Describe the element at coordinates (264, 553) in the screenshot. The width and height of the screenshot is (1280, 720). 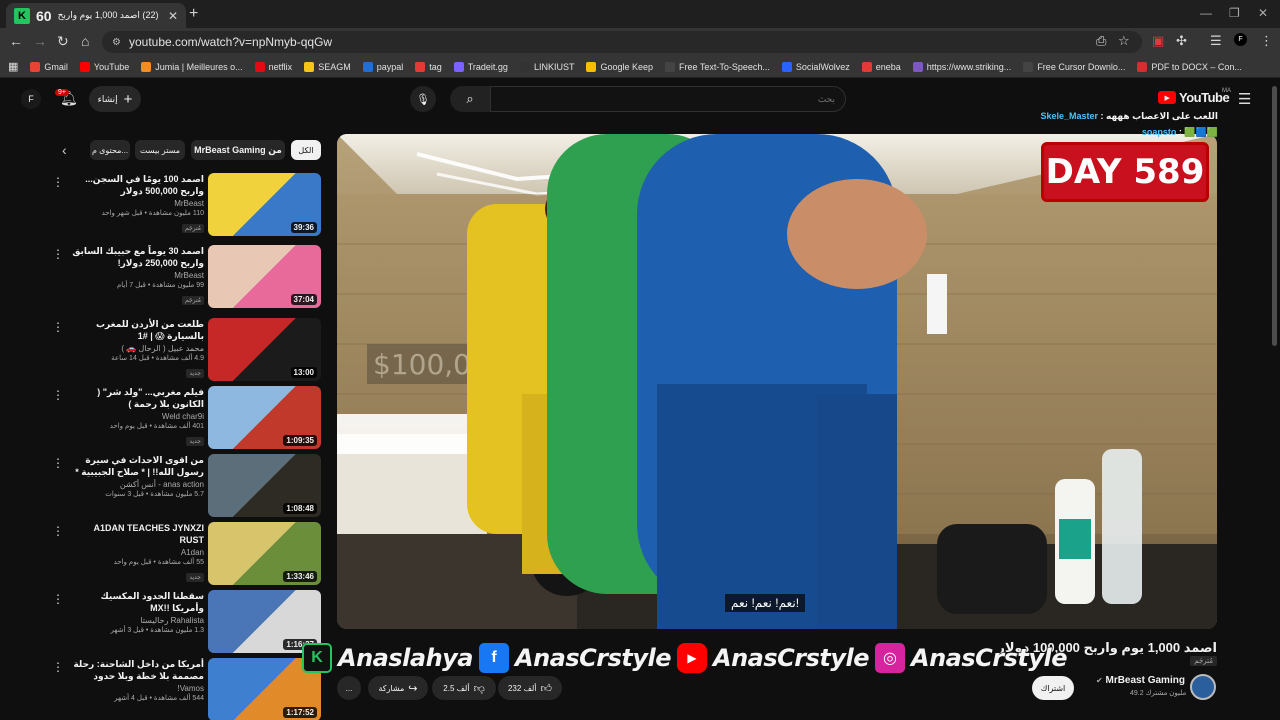
I see `video-thumbnail: 1:33:46` at that location.